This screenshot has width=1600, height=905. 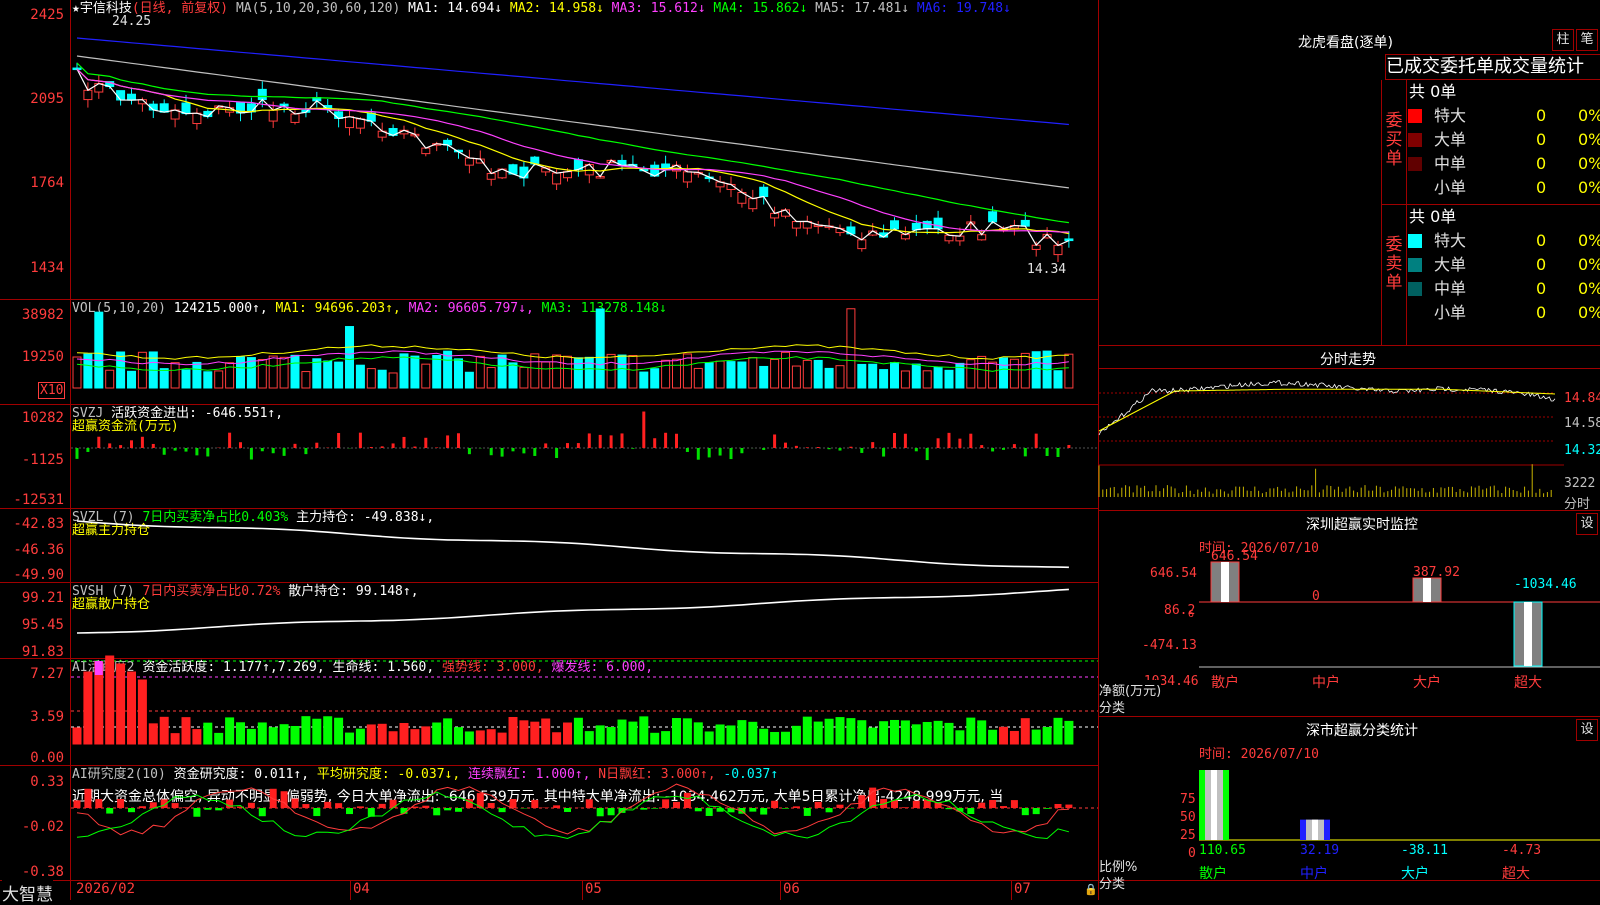 I want to click on tick-view-button: 笔, so click(x=1587, y=40).